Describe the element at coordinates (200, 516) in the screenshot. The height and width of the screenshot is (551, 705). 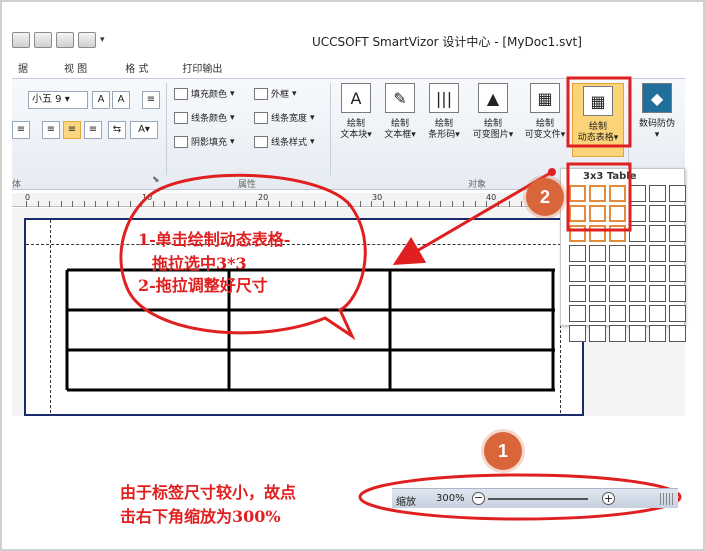
I see `annotation-bottom-line2: 击右下角缩放为300%` at that location.